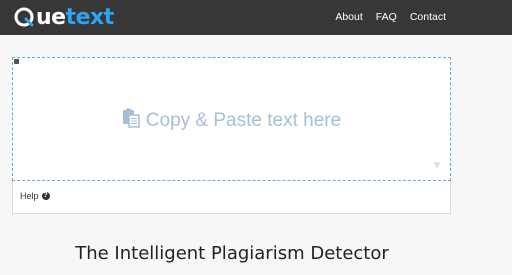 The image size is (512, 275). I want to click on nav-links: About FAQ Contact, so click(390, 17).